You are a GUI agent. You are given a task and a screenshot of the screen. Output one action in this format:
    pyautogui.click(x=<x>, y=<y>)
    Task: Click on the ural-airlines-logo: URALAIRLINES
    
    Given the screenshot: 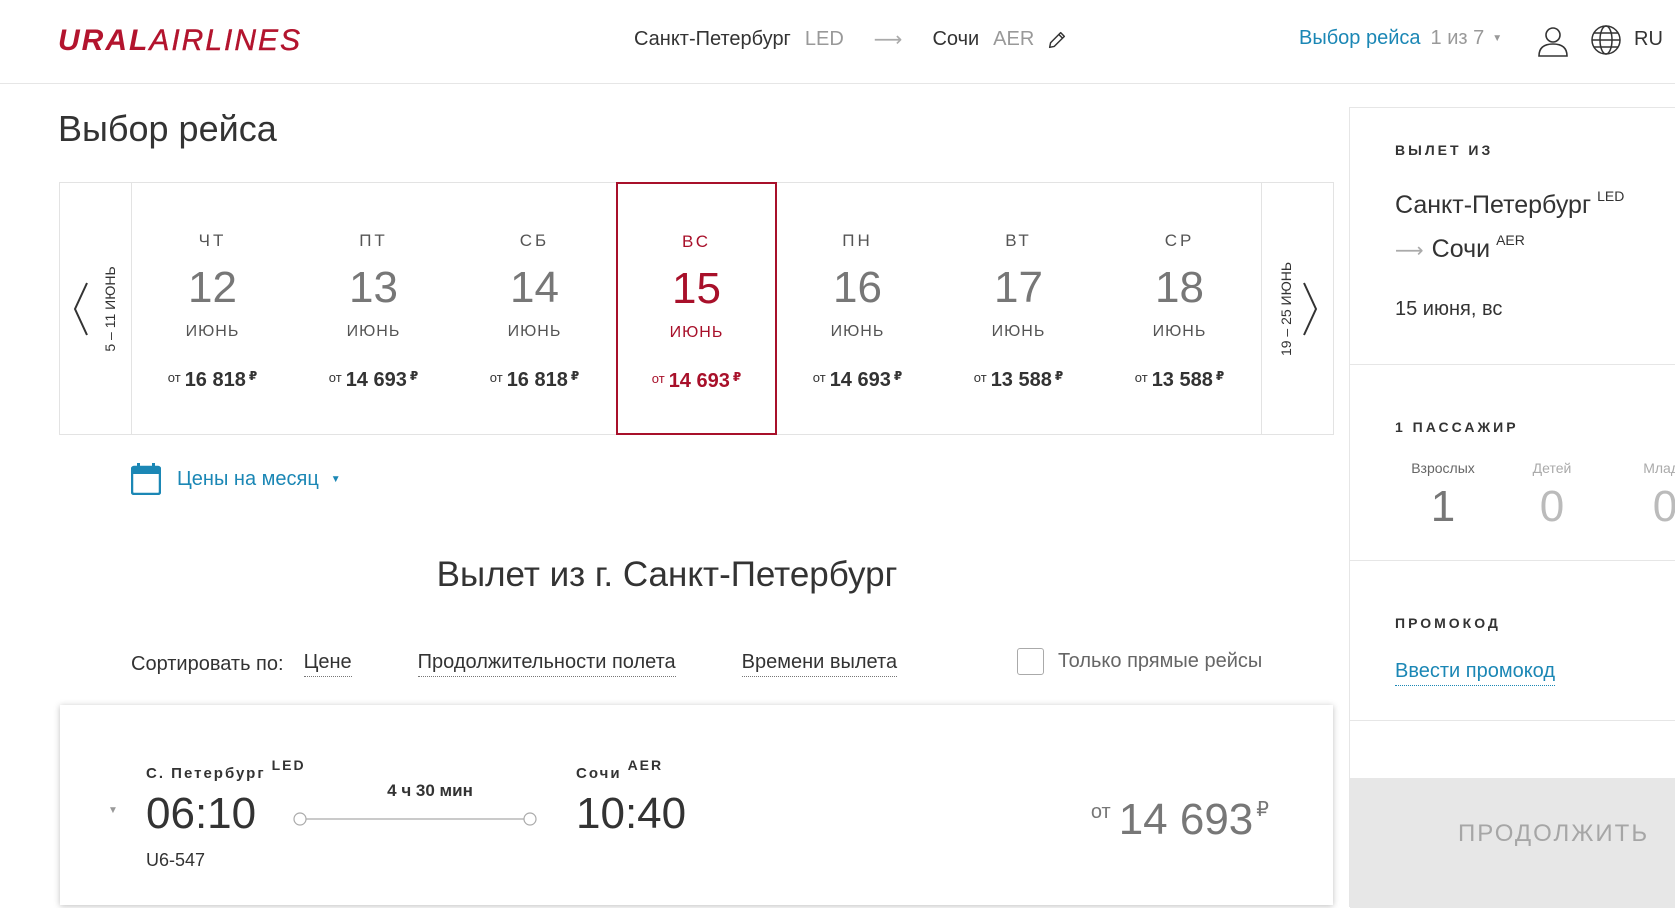 What is the action you would take?
    pyautogui.click(x=180, y=41)
    